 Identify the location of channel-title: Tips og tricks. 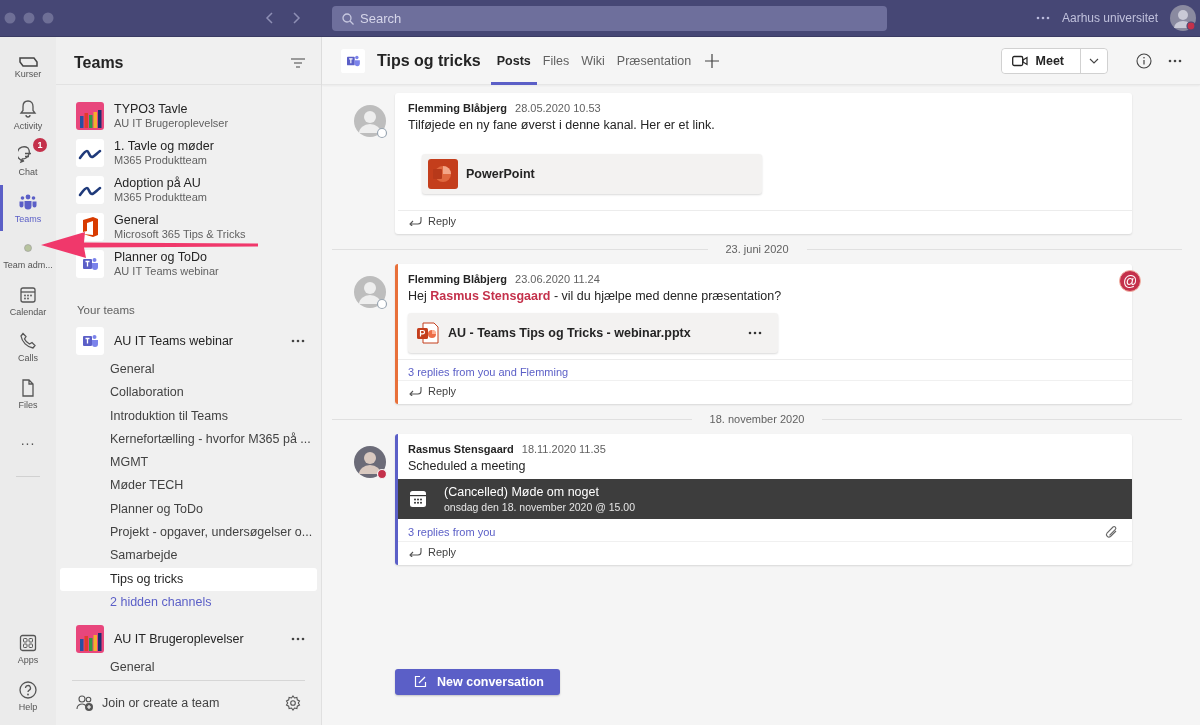
(429, 60).